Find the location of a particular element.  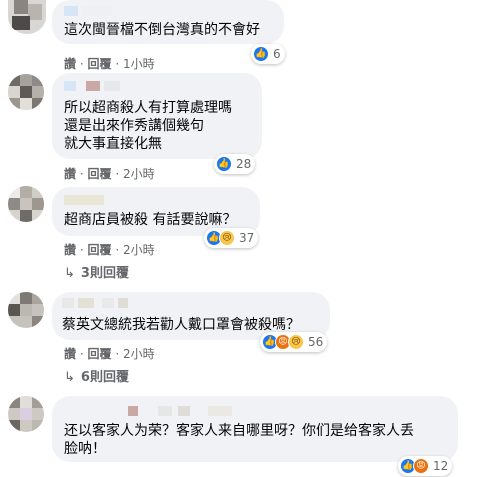

comment-text: 這次閩晉檔不倒台灣真的不會好 is located at coordinates (162, 30).